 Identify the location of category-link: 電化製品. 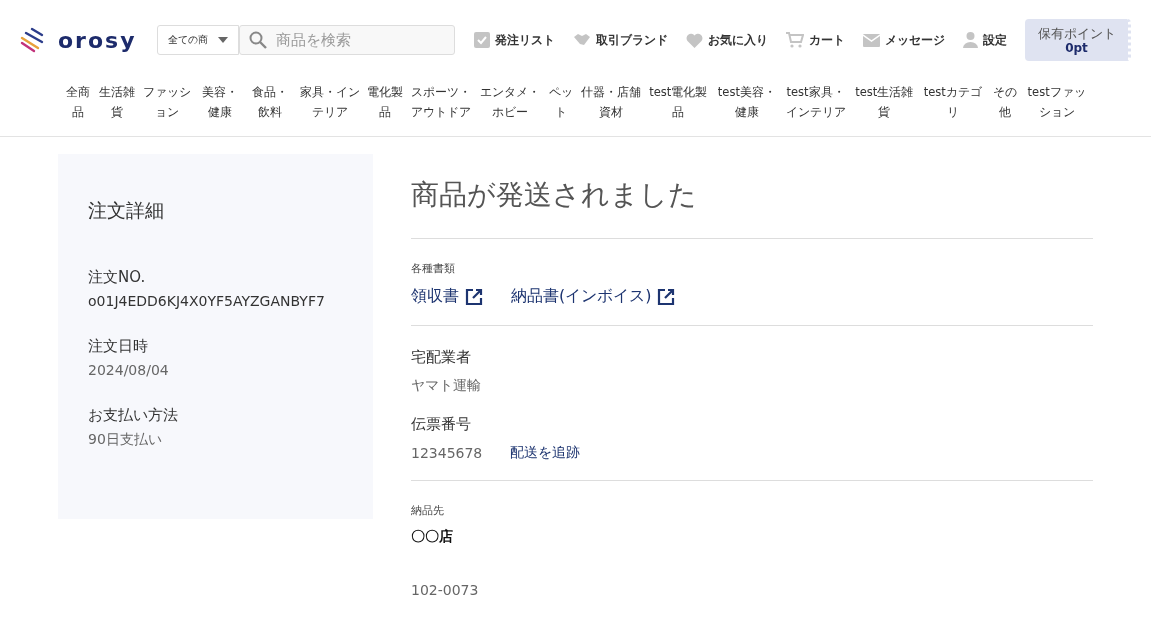
(385, 102).